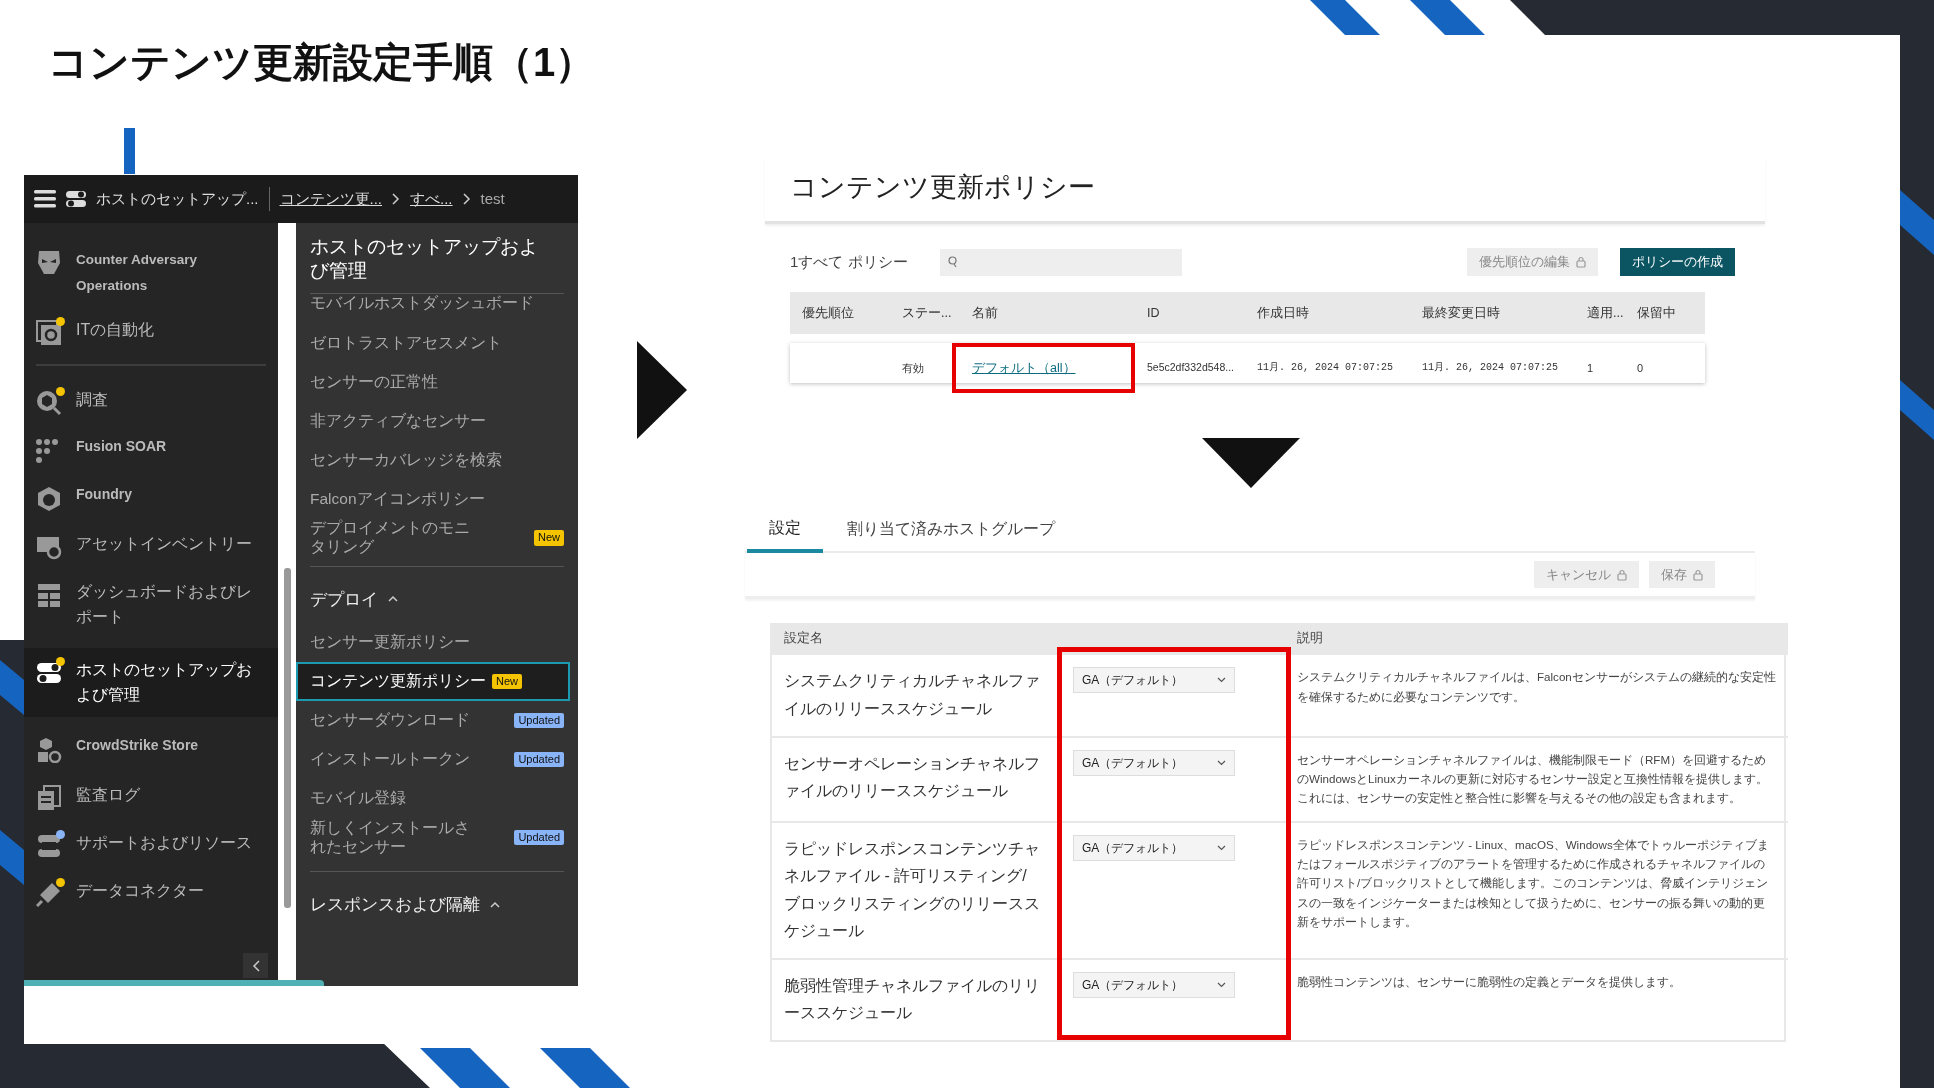 The image size is (1934, 1088). I want to click on nav-item: データコネクター, so click(151, 893).